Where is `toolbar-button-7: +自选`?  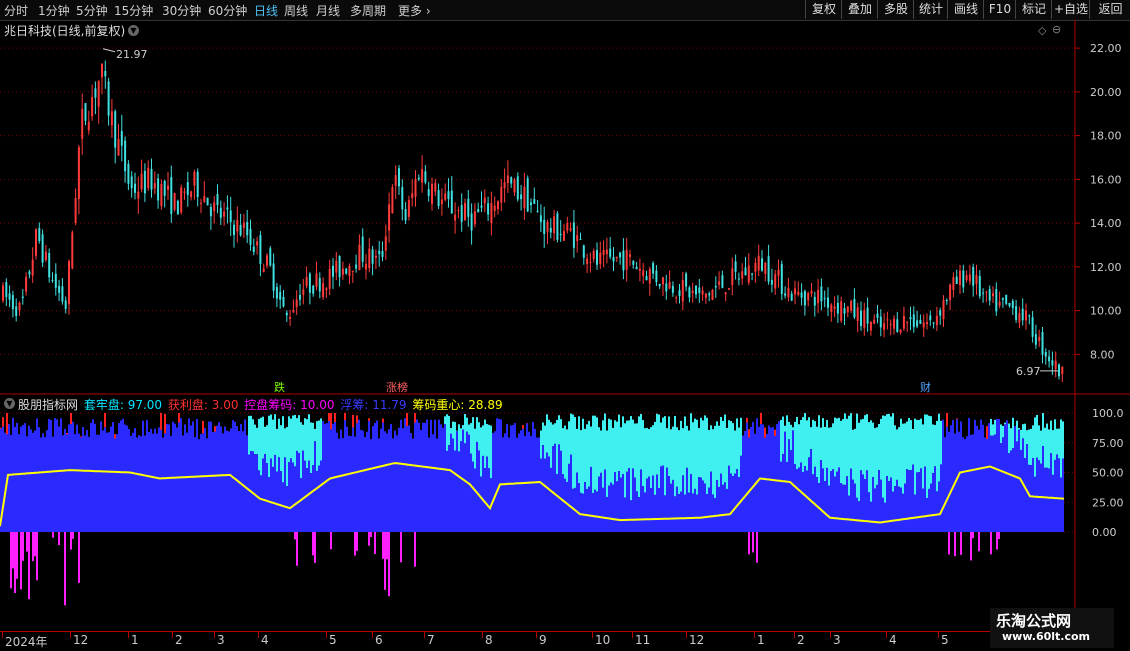
toolbar-button-7: +自选 is located at coordinates (1070, 9).